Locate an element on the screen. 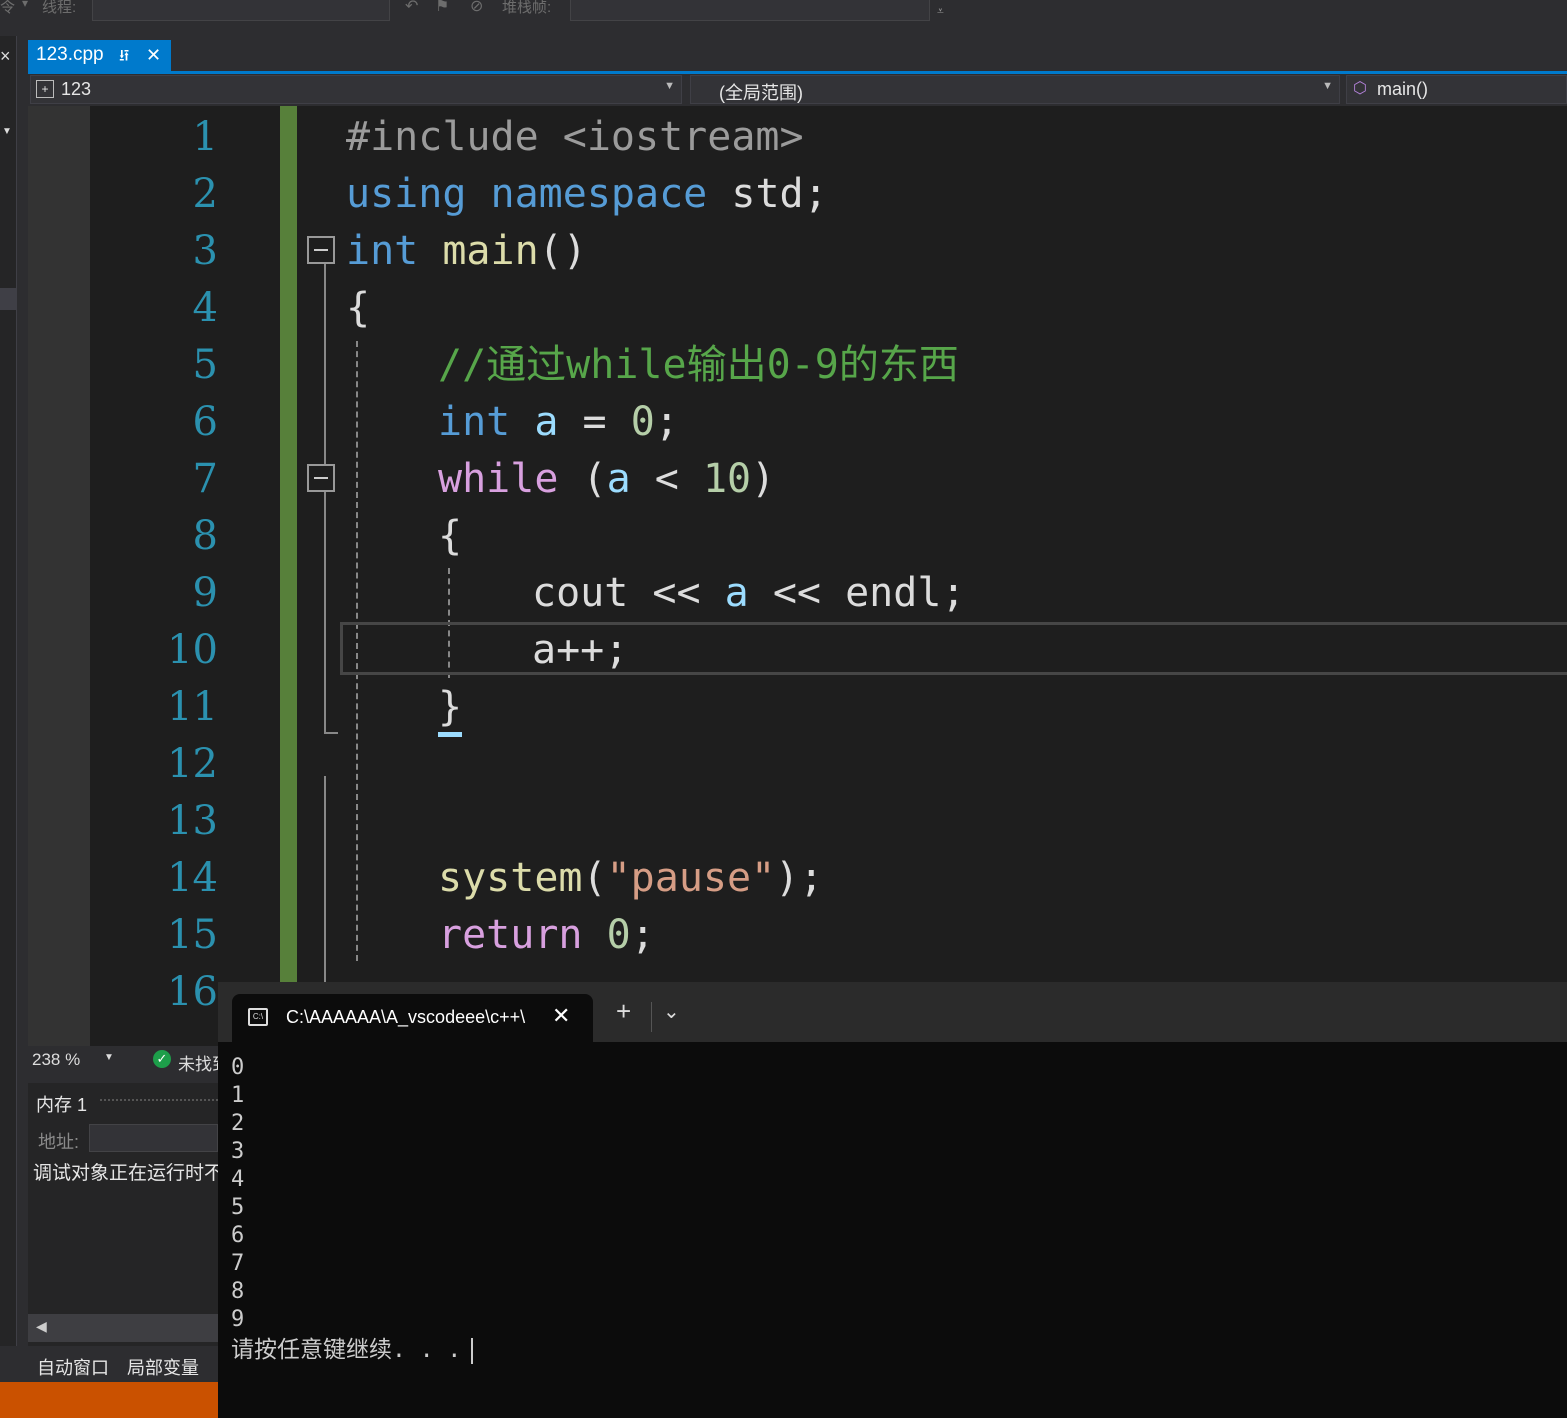 The width and height of the screenshot is (1567, 1418). line-number: 1 is located at coordinates (205, 137).